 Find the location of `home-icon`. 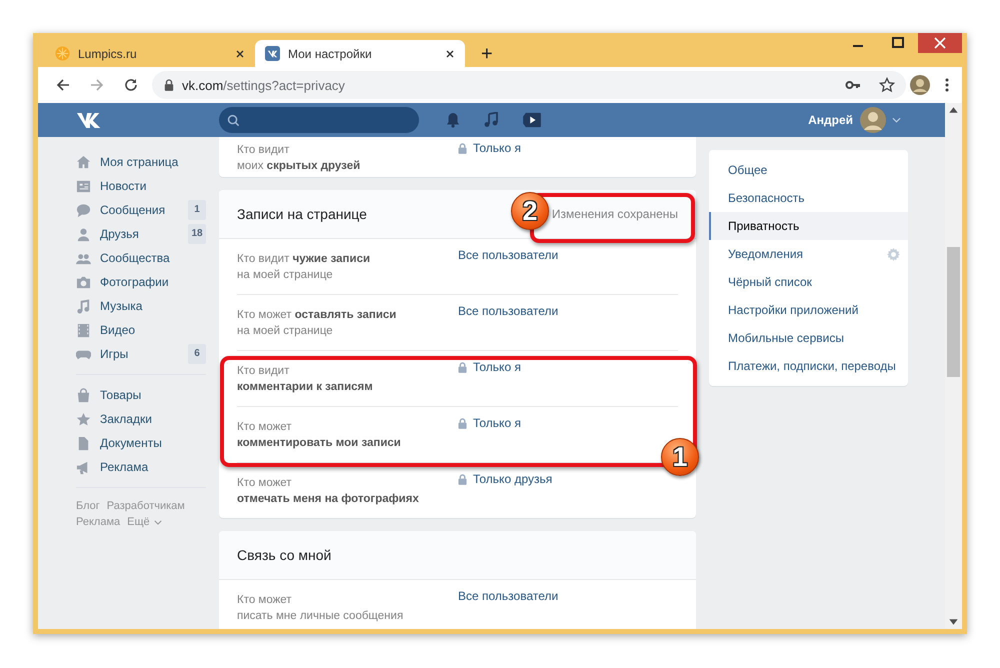

home-icon is located at coordinates (83, 162).